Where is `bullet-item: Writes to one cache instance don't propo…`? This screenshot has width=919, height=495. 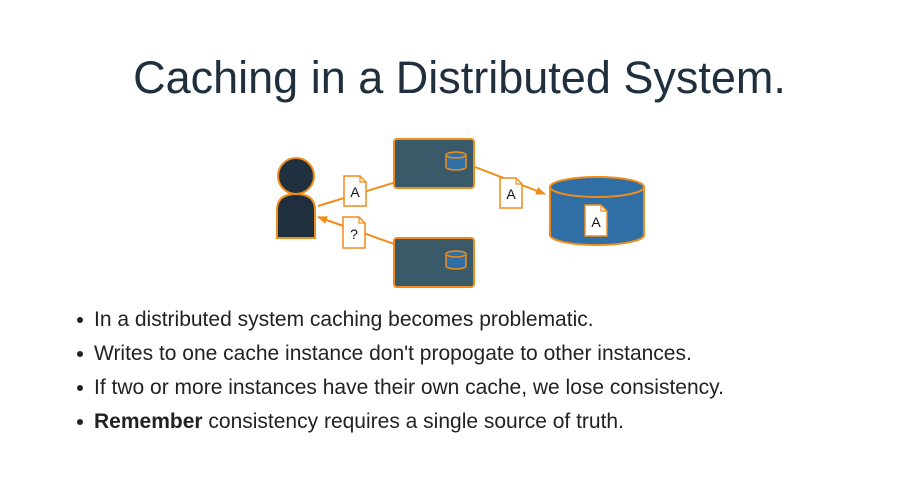 bullet-item: Writes to one cache instance don't propo… is located at coordinates (399, 354).